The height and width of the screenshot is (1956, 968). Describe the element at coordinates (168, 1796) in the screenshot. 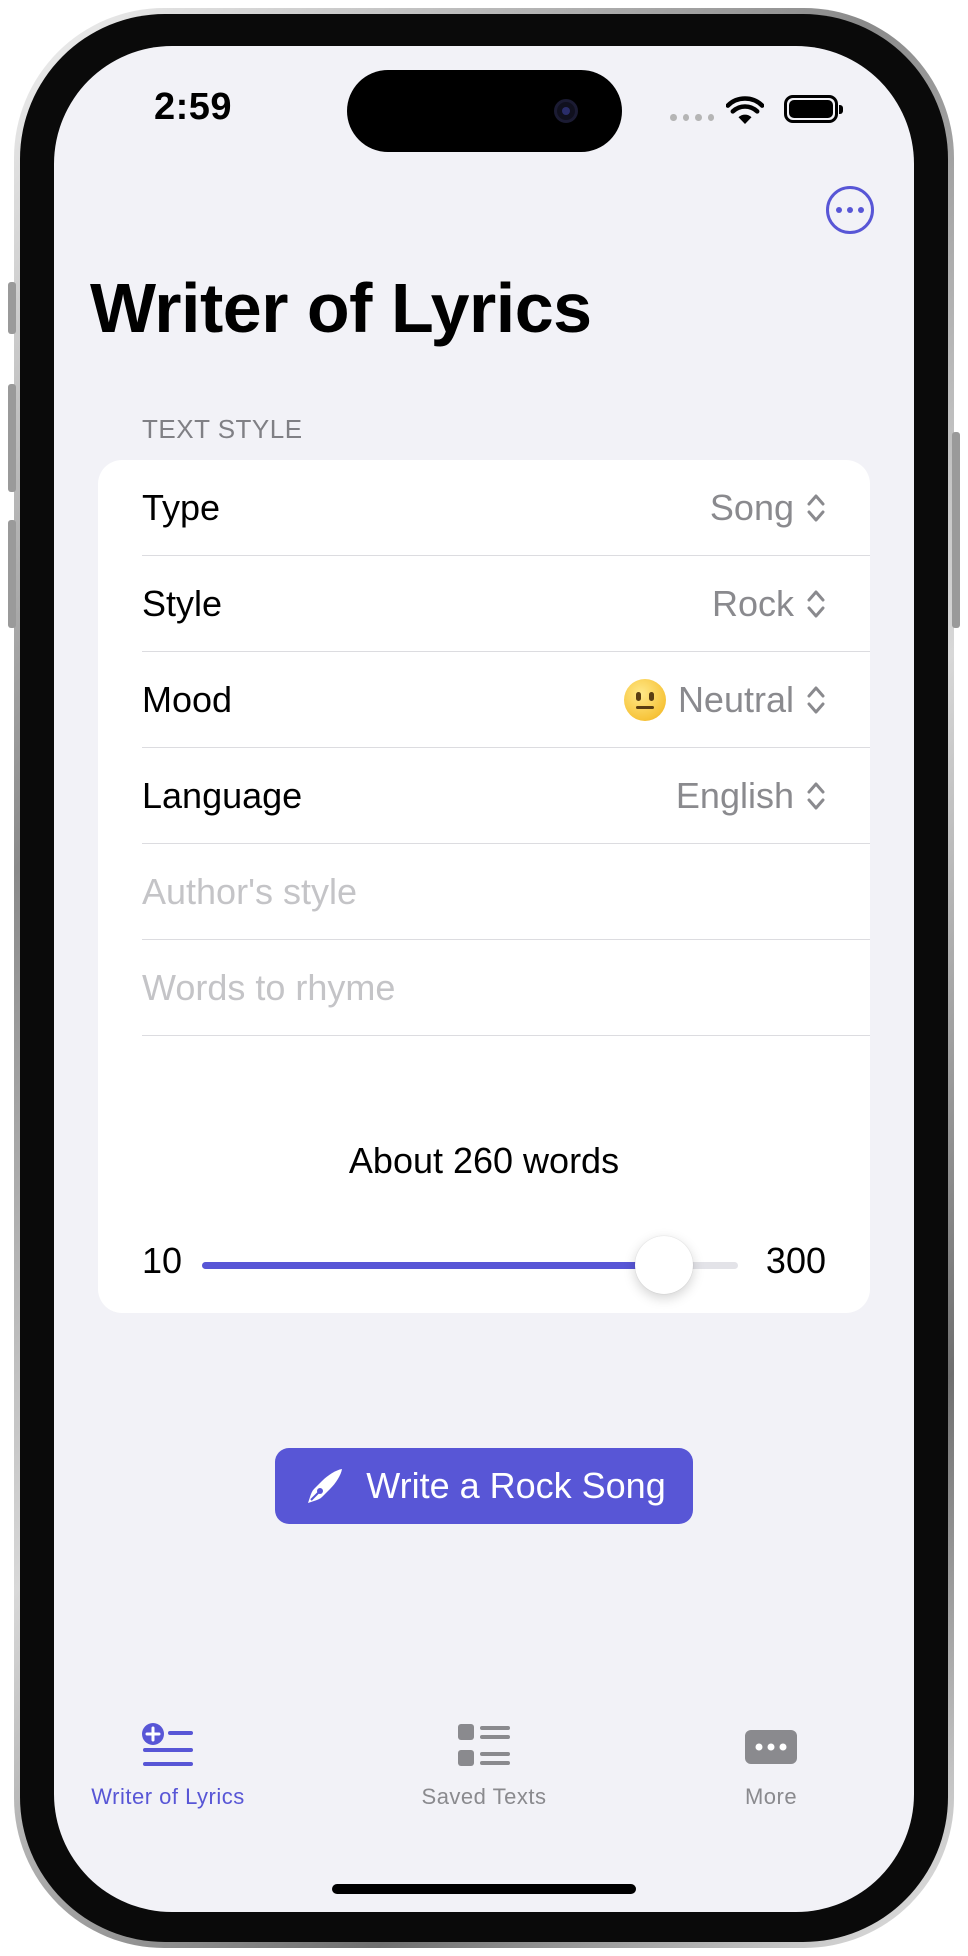

I see `tab-label: Writer of Lyrics` at that location.